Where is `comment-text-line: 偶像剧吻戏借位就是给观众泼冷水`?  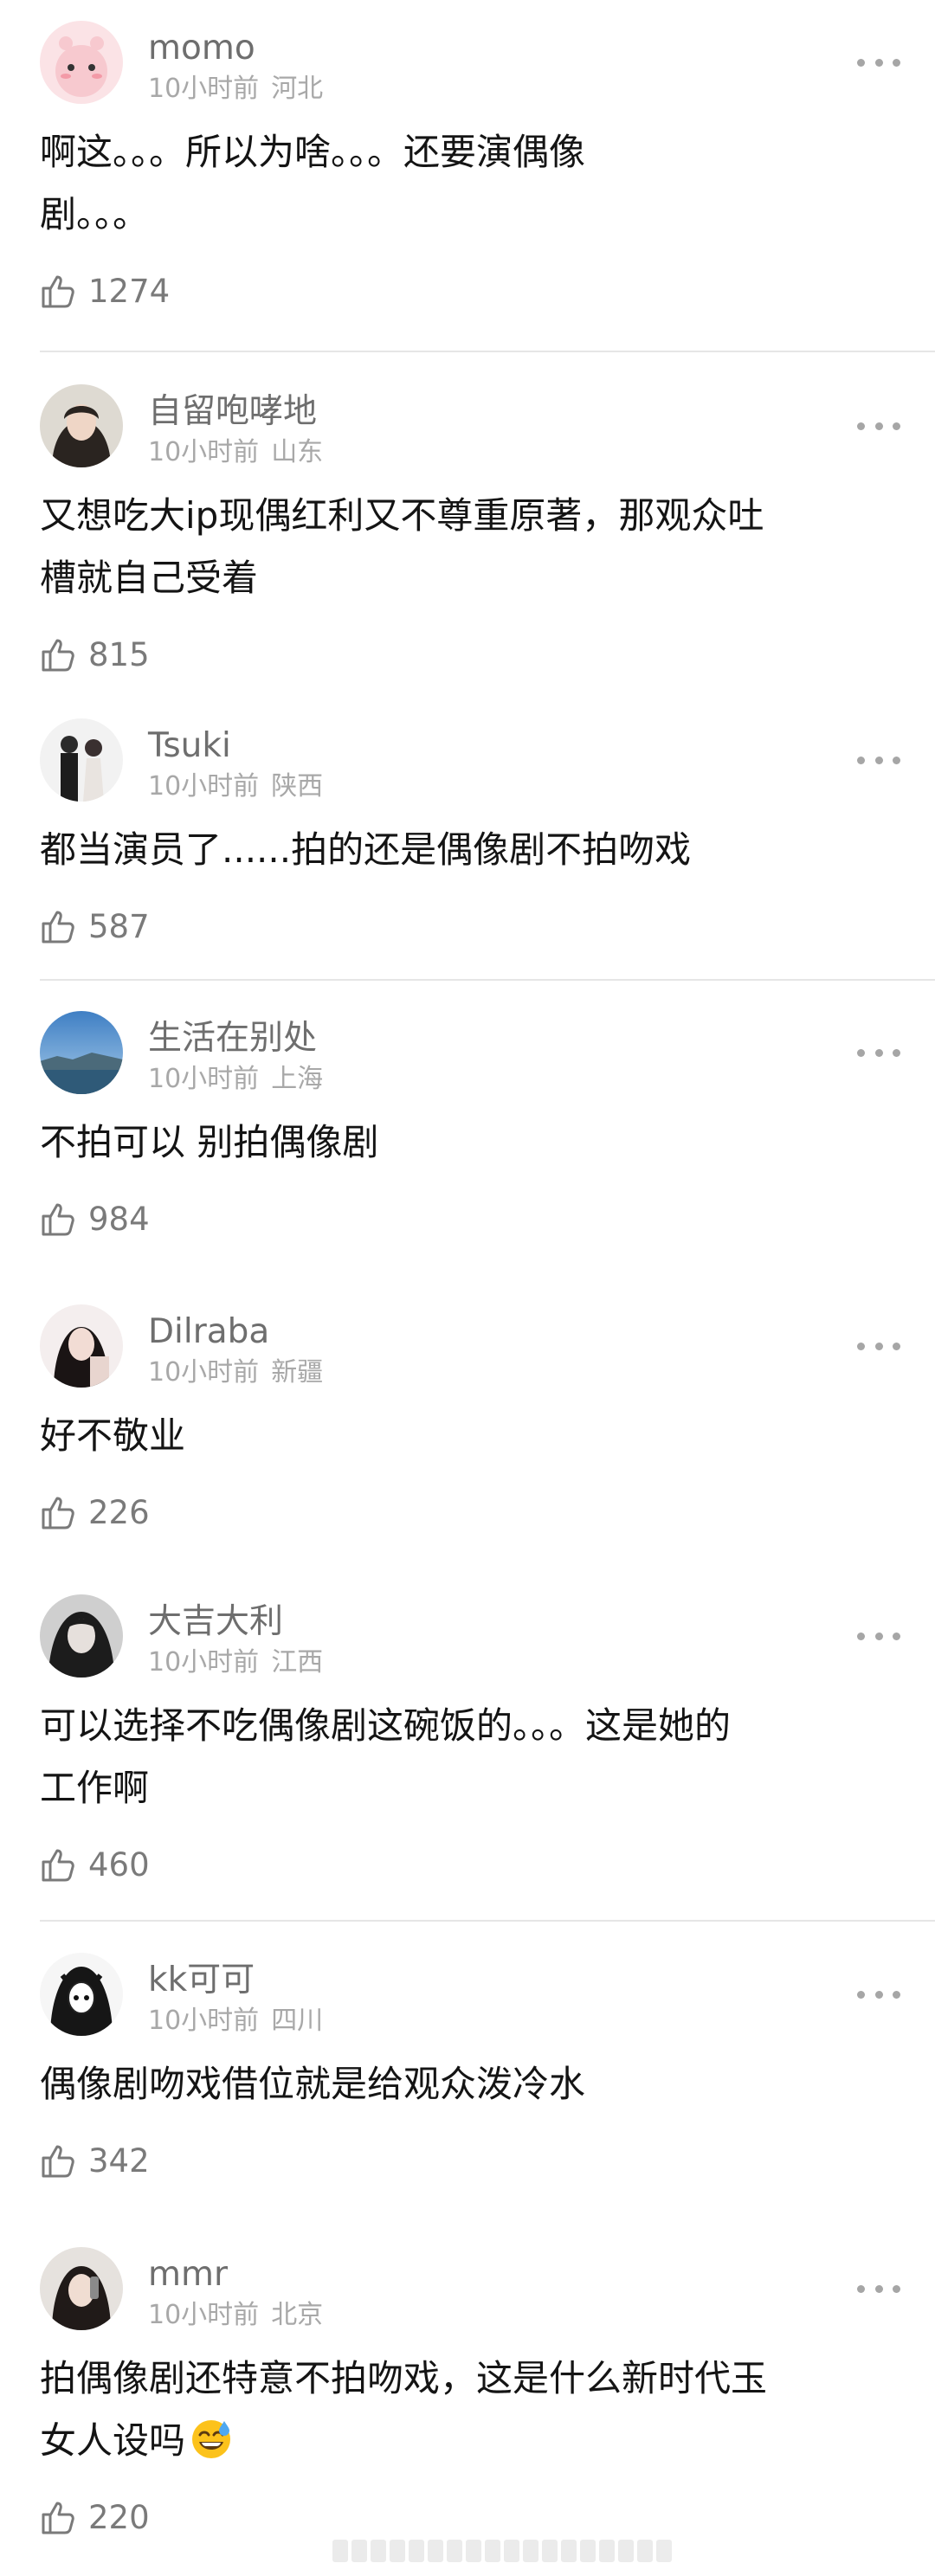 comment-text-line: 偶像剧吻戏借位就是给观众泼冷水 is located at coordinates (313, 2084).